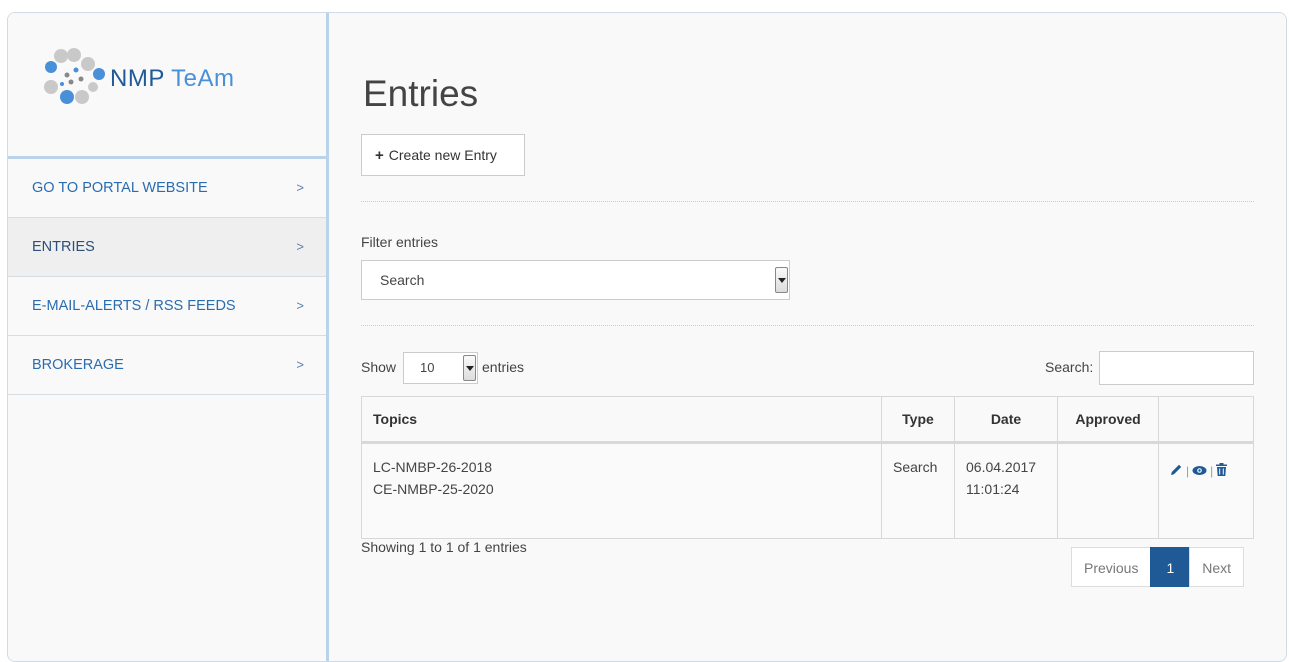 The width and height of the screenshot is (1289, 662). Describe the element at coordinates (134, 306) in the screenshot. I see `sidebar-item-label: E-MAIL-ALERTS / RSS FEEDS` at that location.